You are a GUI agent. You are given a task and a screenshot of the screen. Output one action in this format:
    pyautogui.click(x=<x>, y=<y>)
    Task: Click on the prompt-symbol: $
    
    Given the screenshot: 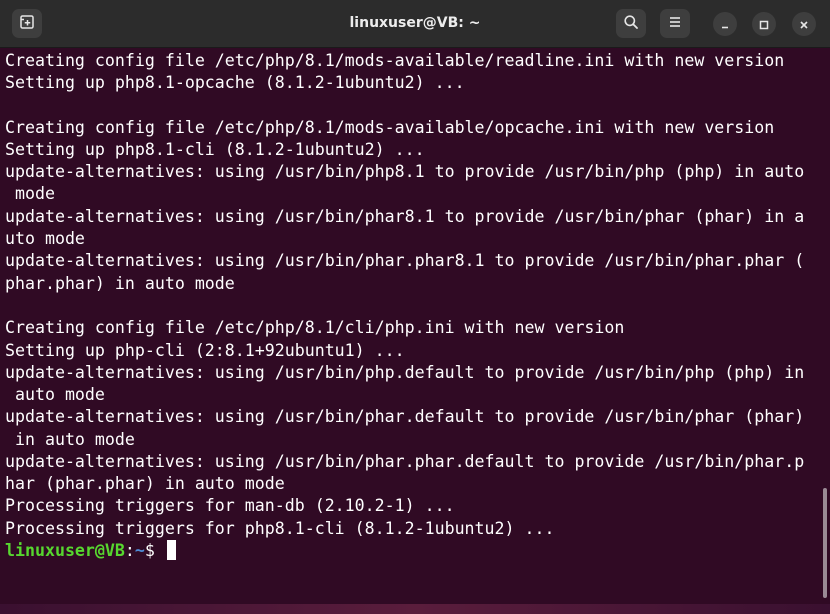 What is the action you would take?
    pyautogui.click(x=154, y=550)
    